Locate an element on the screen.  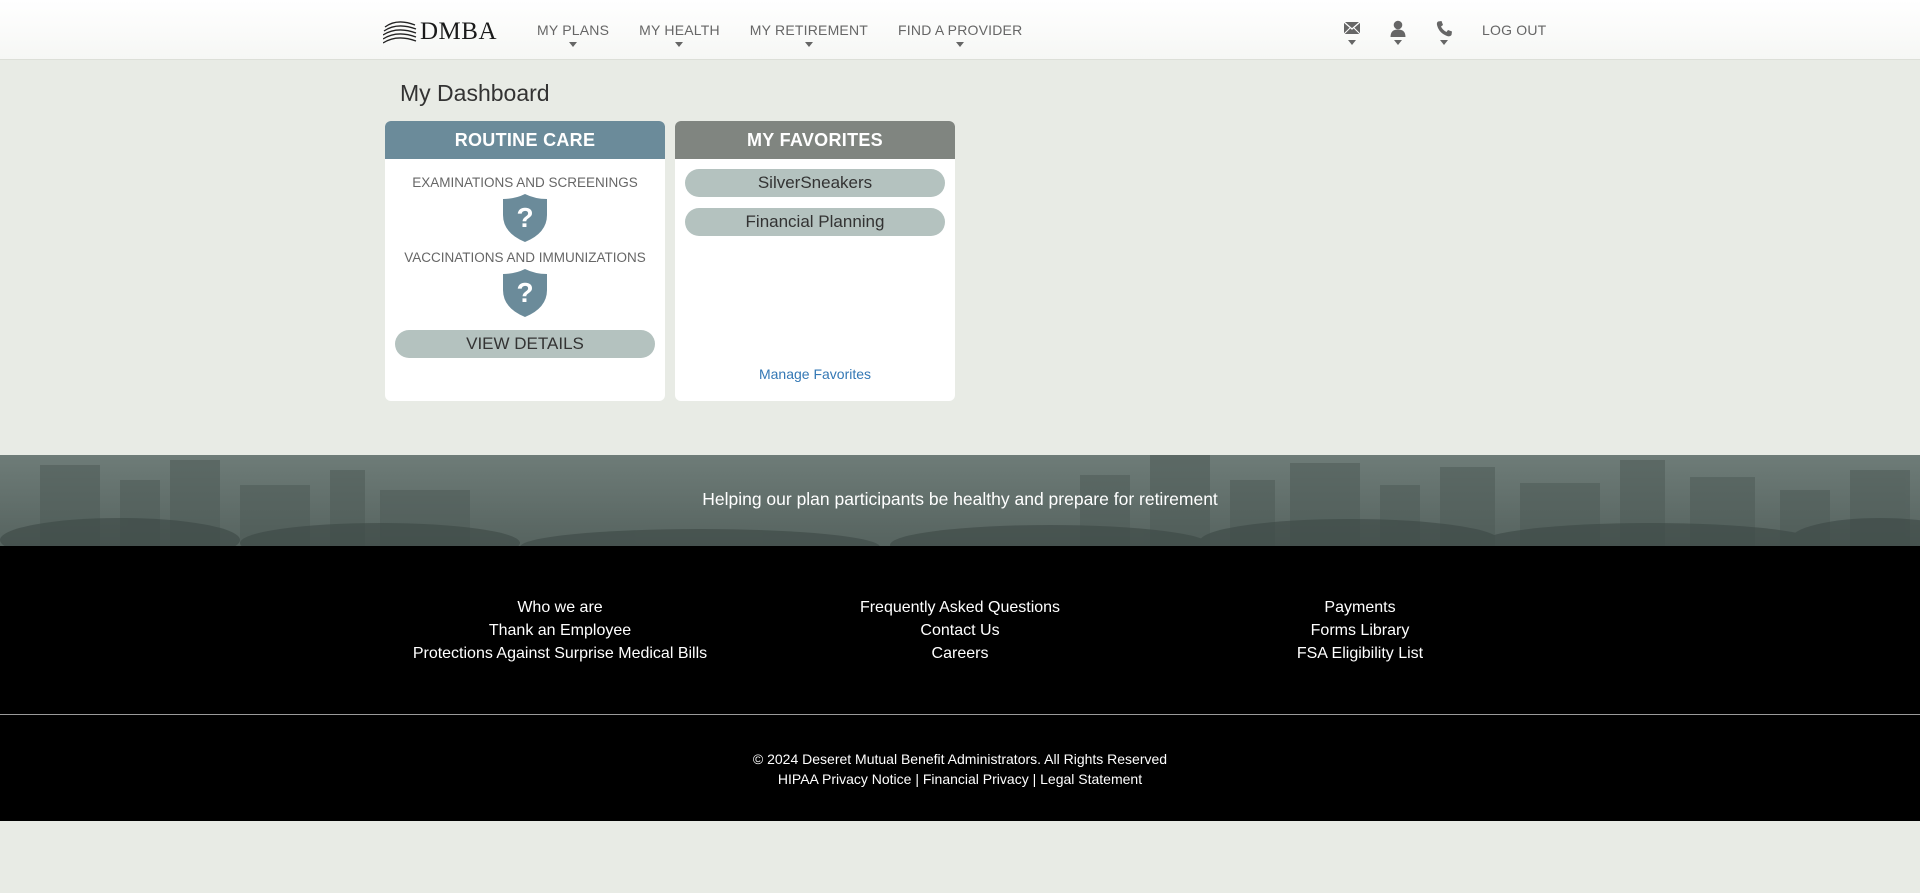
logo-text: DMBA is located at coordinates (459, 31).